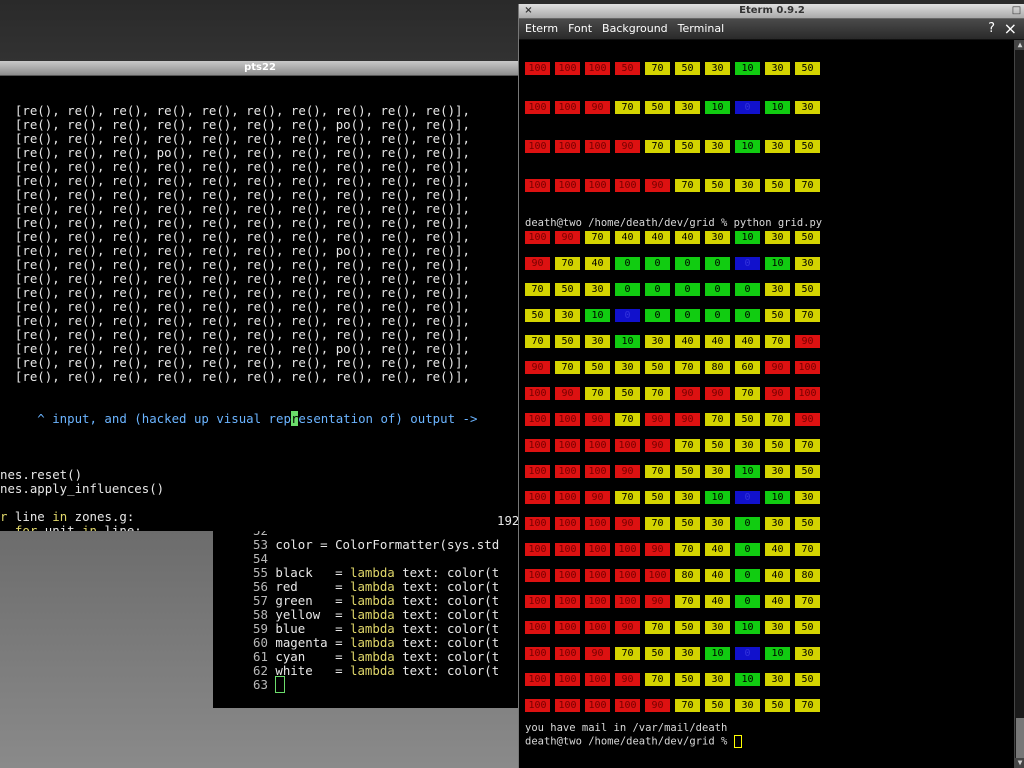 This screenshot has width=1024, height=768. I want to click on shell-cursor, so click(737, 741).